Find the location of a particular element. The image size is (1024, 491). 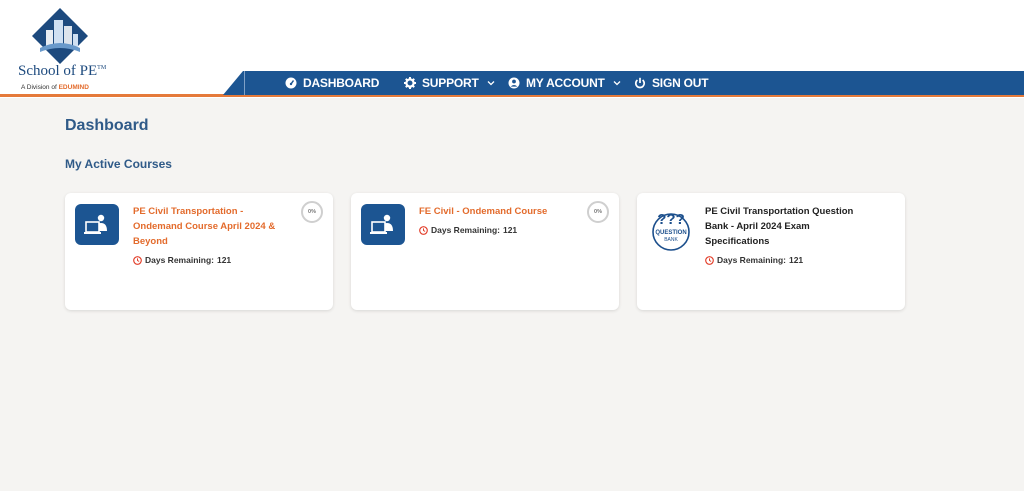

power-icon is located at coordinates (640, 83).